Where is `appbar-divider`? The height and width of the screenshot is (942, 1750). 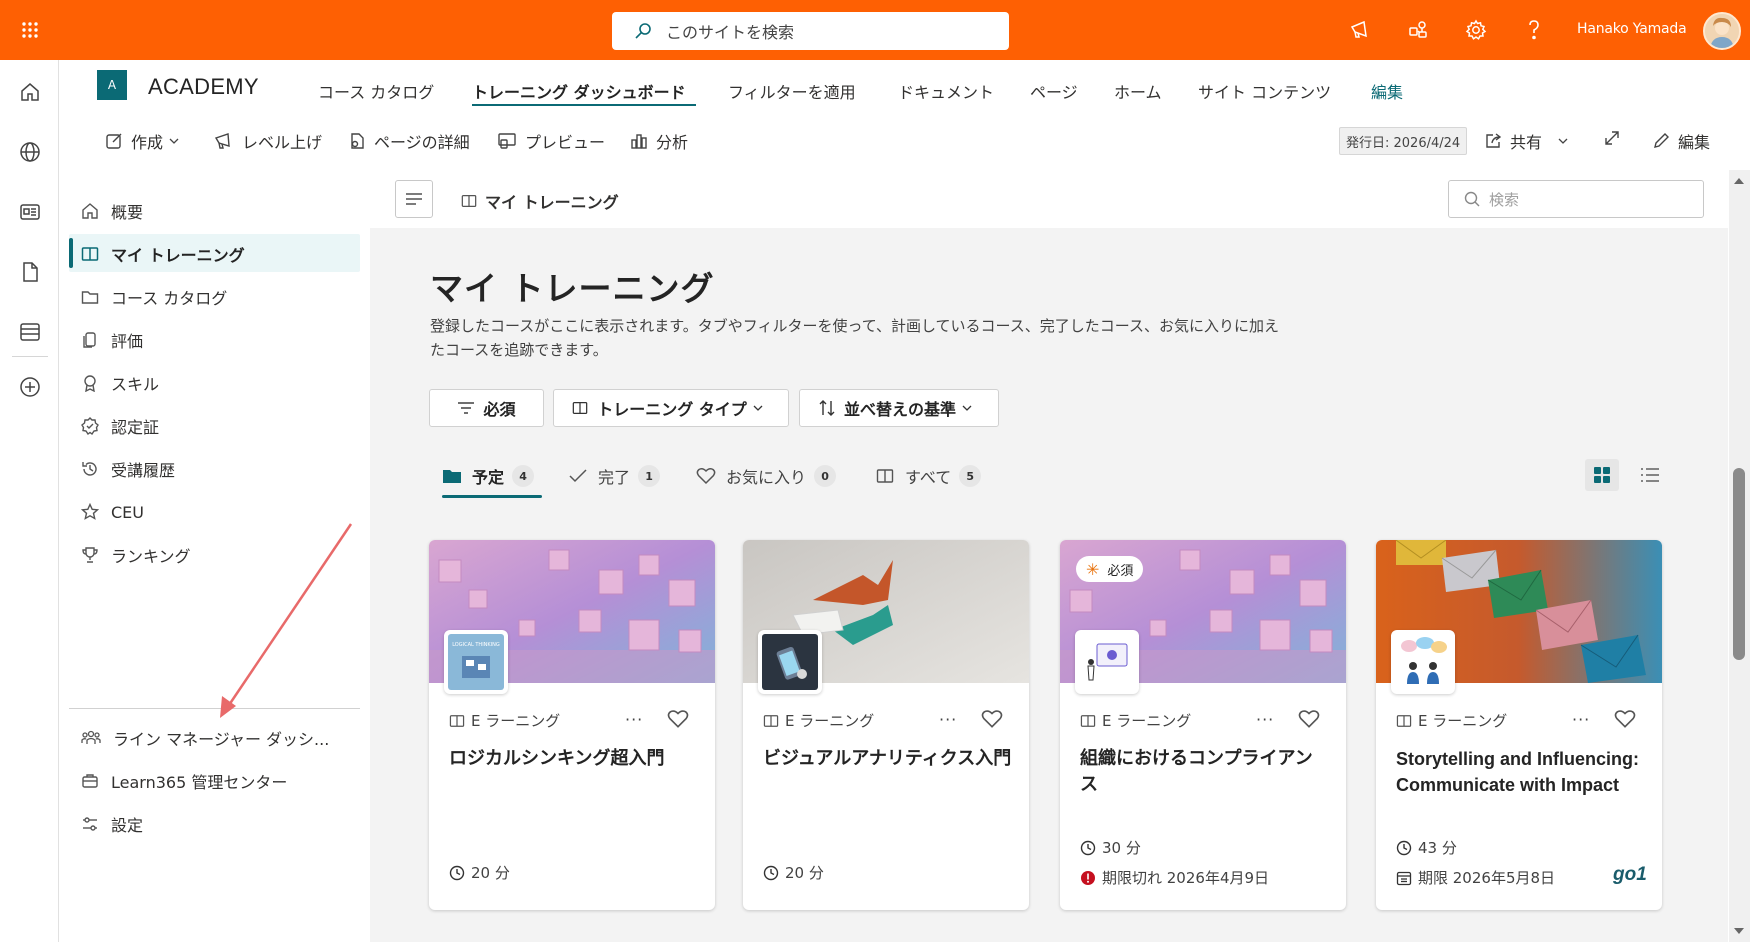
appbar-divider is located at coordinates (30, 356).